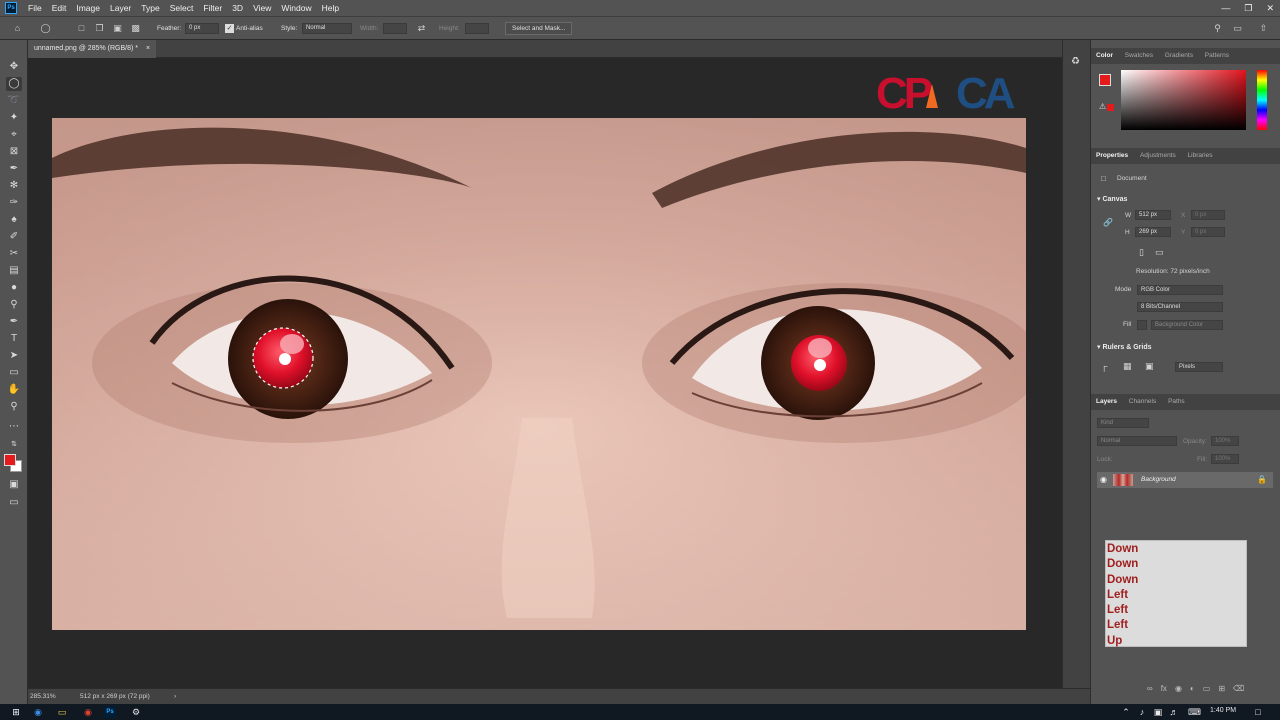 The image size is (1280, 720). Describe the element at coordinates (1187, 325) in the screenshot. I see `fill-select: Background Color` at that location.